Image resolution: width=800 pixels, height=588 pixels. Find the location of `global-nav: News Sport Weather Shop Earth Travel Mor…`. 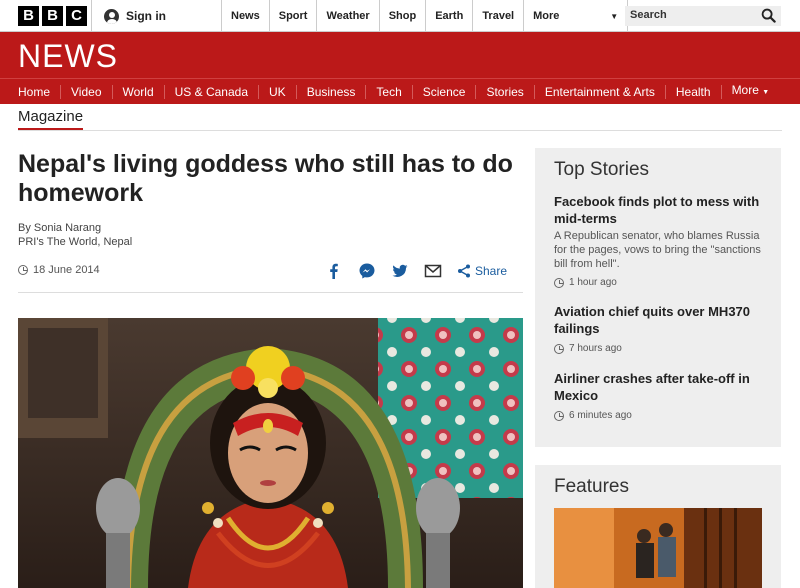

global-nav: News Sport Weather Shop Earth Travel Mor… is located at coordinates (425, 16).